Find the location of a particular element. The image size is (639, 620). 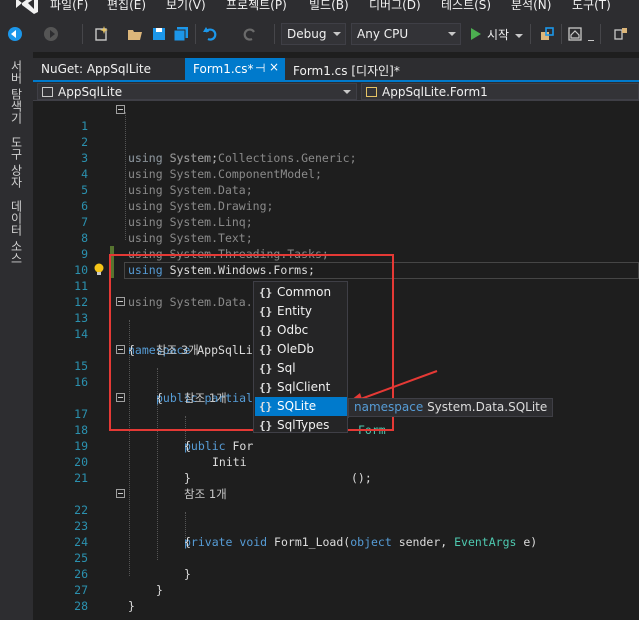

code-line: 25 } is located at coordinates (337, 557).